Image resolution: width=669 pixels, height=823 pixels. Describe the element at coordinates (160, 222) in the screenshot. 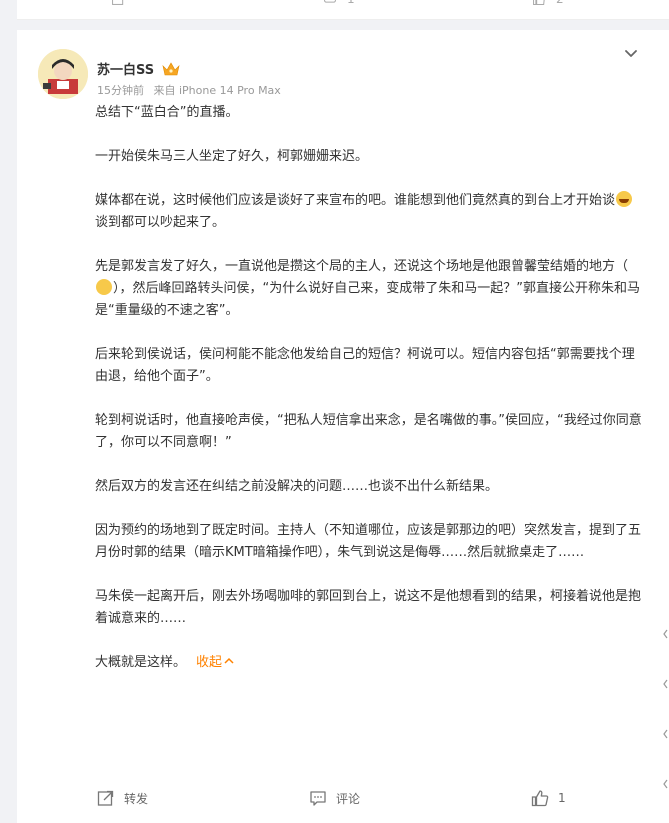

I see `paragraph-text: 谈到都可以吵起来了。` at that location.